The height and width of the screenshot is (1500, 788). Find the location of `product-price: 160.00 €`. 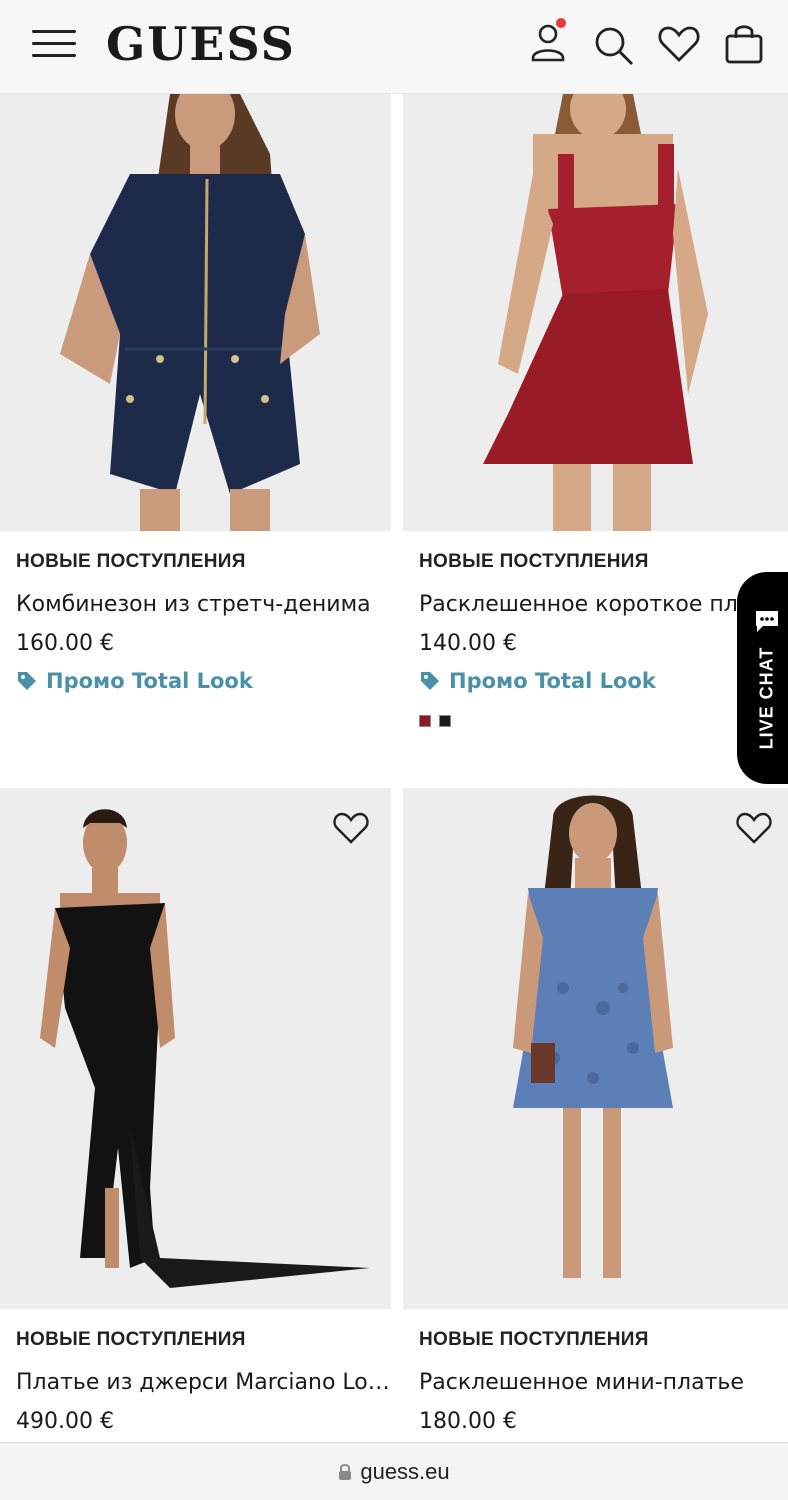

product-price: 160.00 € is located at coordinates (65, 643).